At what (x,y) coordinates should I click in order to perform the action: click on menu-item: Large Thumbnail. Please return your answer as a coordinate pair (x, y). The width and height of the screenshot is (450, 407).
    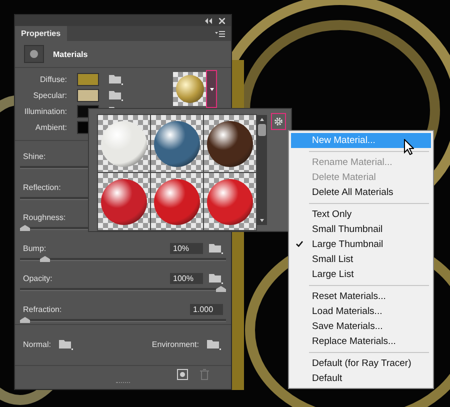
    Looking at the image, I should click on (361, 244).